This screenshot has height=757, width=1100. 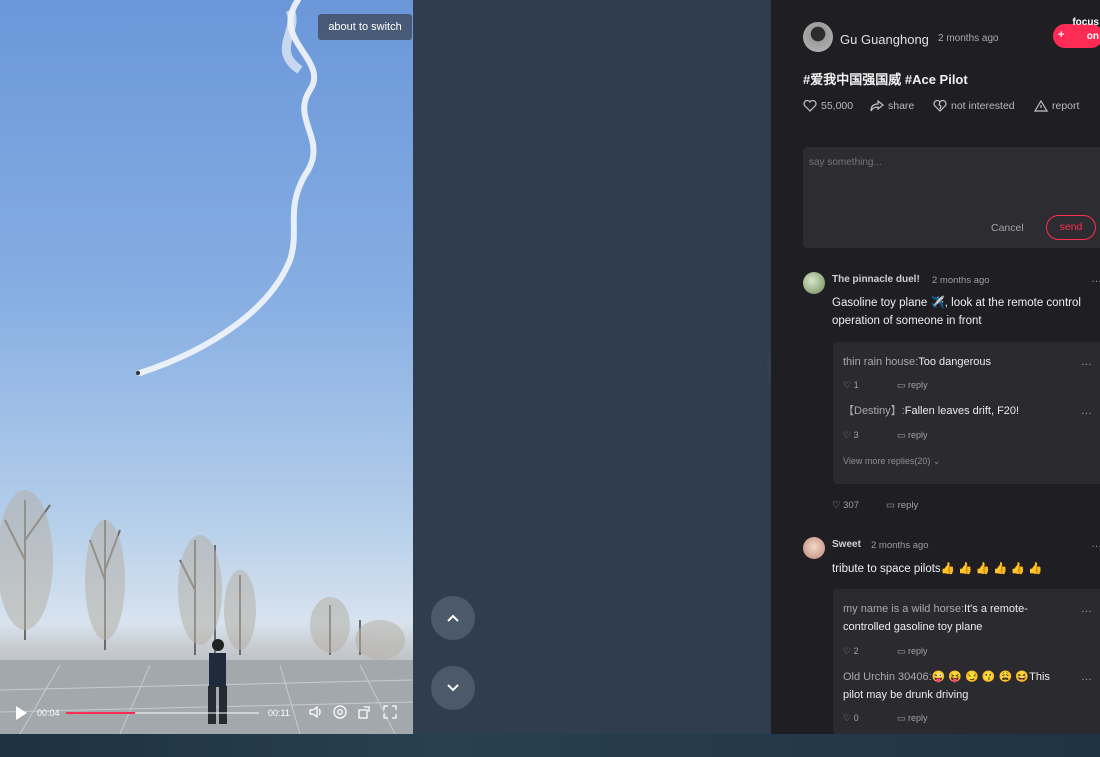 I want to click on video-controls: 00:04 00:11, so click(x=206, y=713).